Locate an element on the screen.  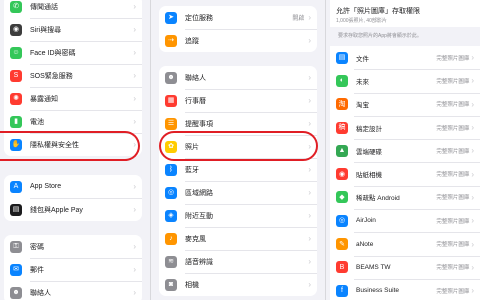
app-access-item-airjoin: ◎ AirJoin 完整照片圖庫 › is located at coordinates (405, 221).